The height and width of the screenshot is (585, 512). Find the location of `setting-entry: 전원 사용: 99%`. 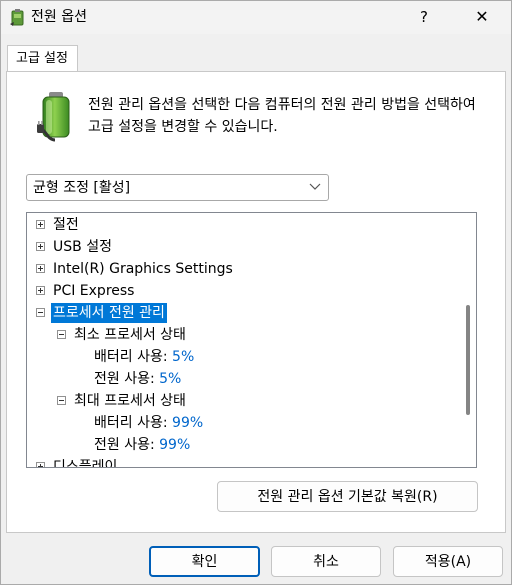

setting-entry: 전원 사용: 99% is located at coordinates (142, 445).